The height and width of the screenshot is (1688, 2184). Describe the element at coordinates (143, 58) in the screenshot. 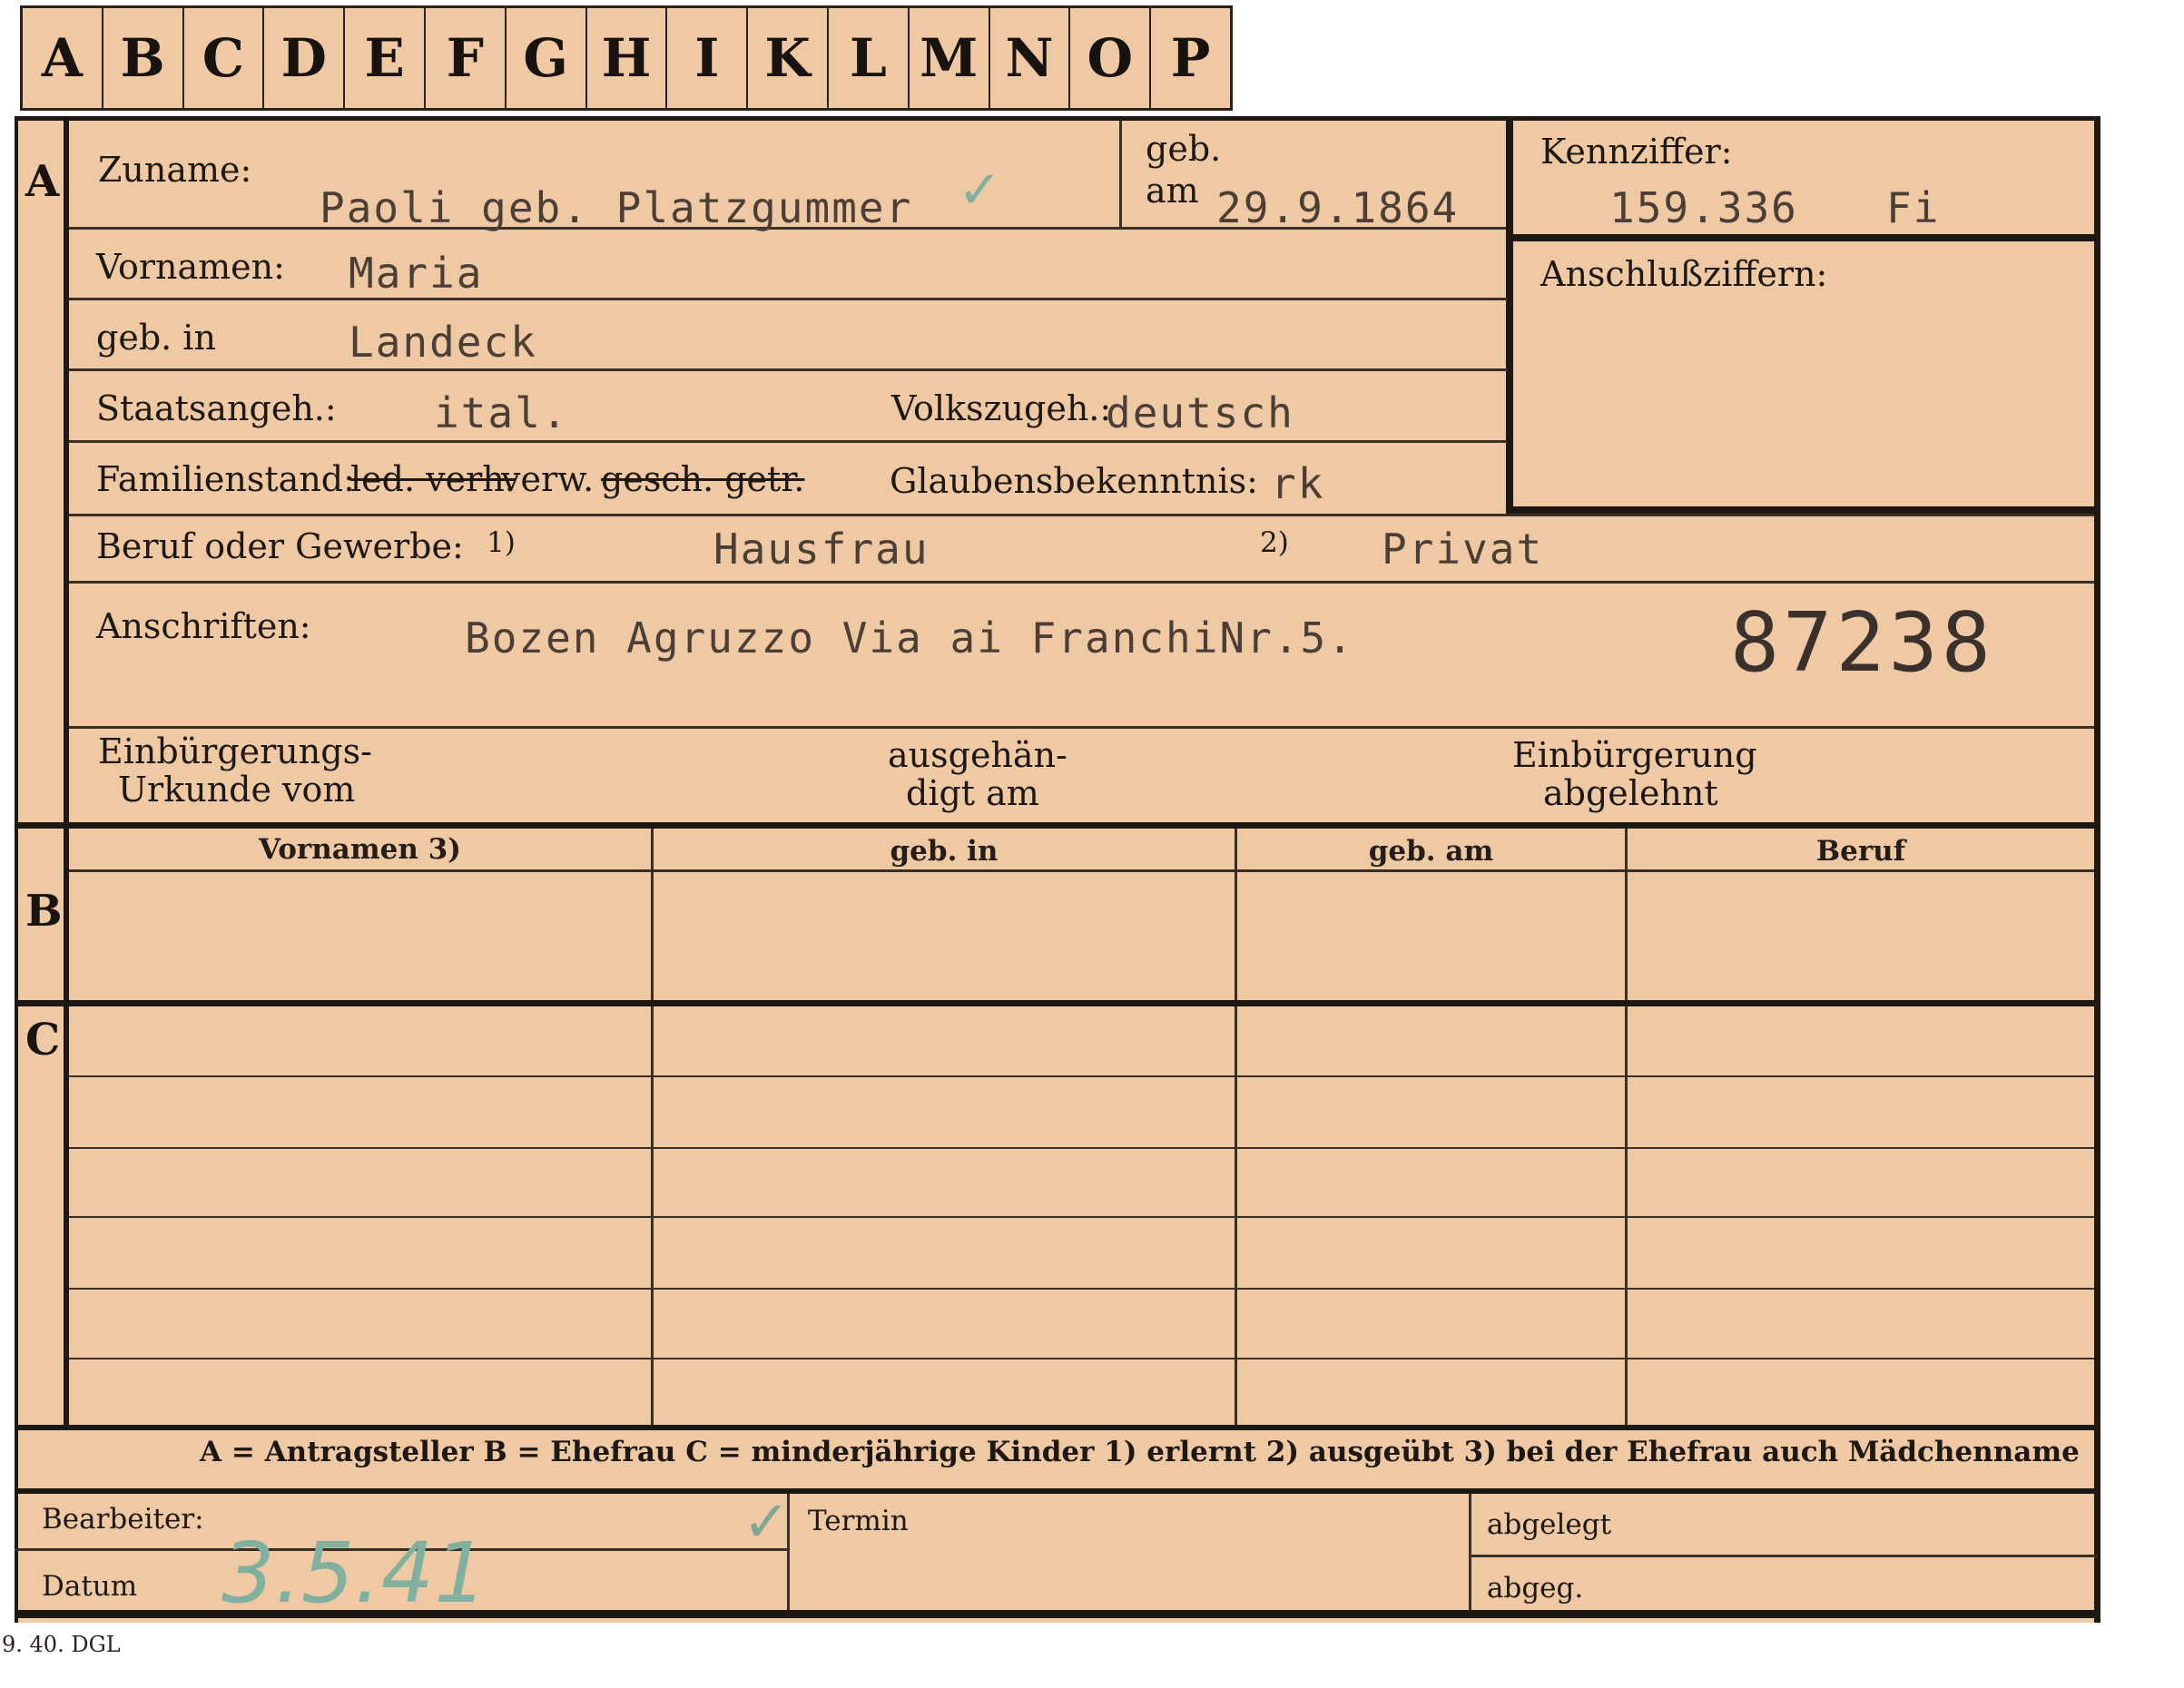

I see `tab-b: B` at that location.